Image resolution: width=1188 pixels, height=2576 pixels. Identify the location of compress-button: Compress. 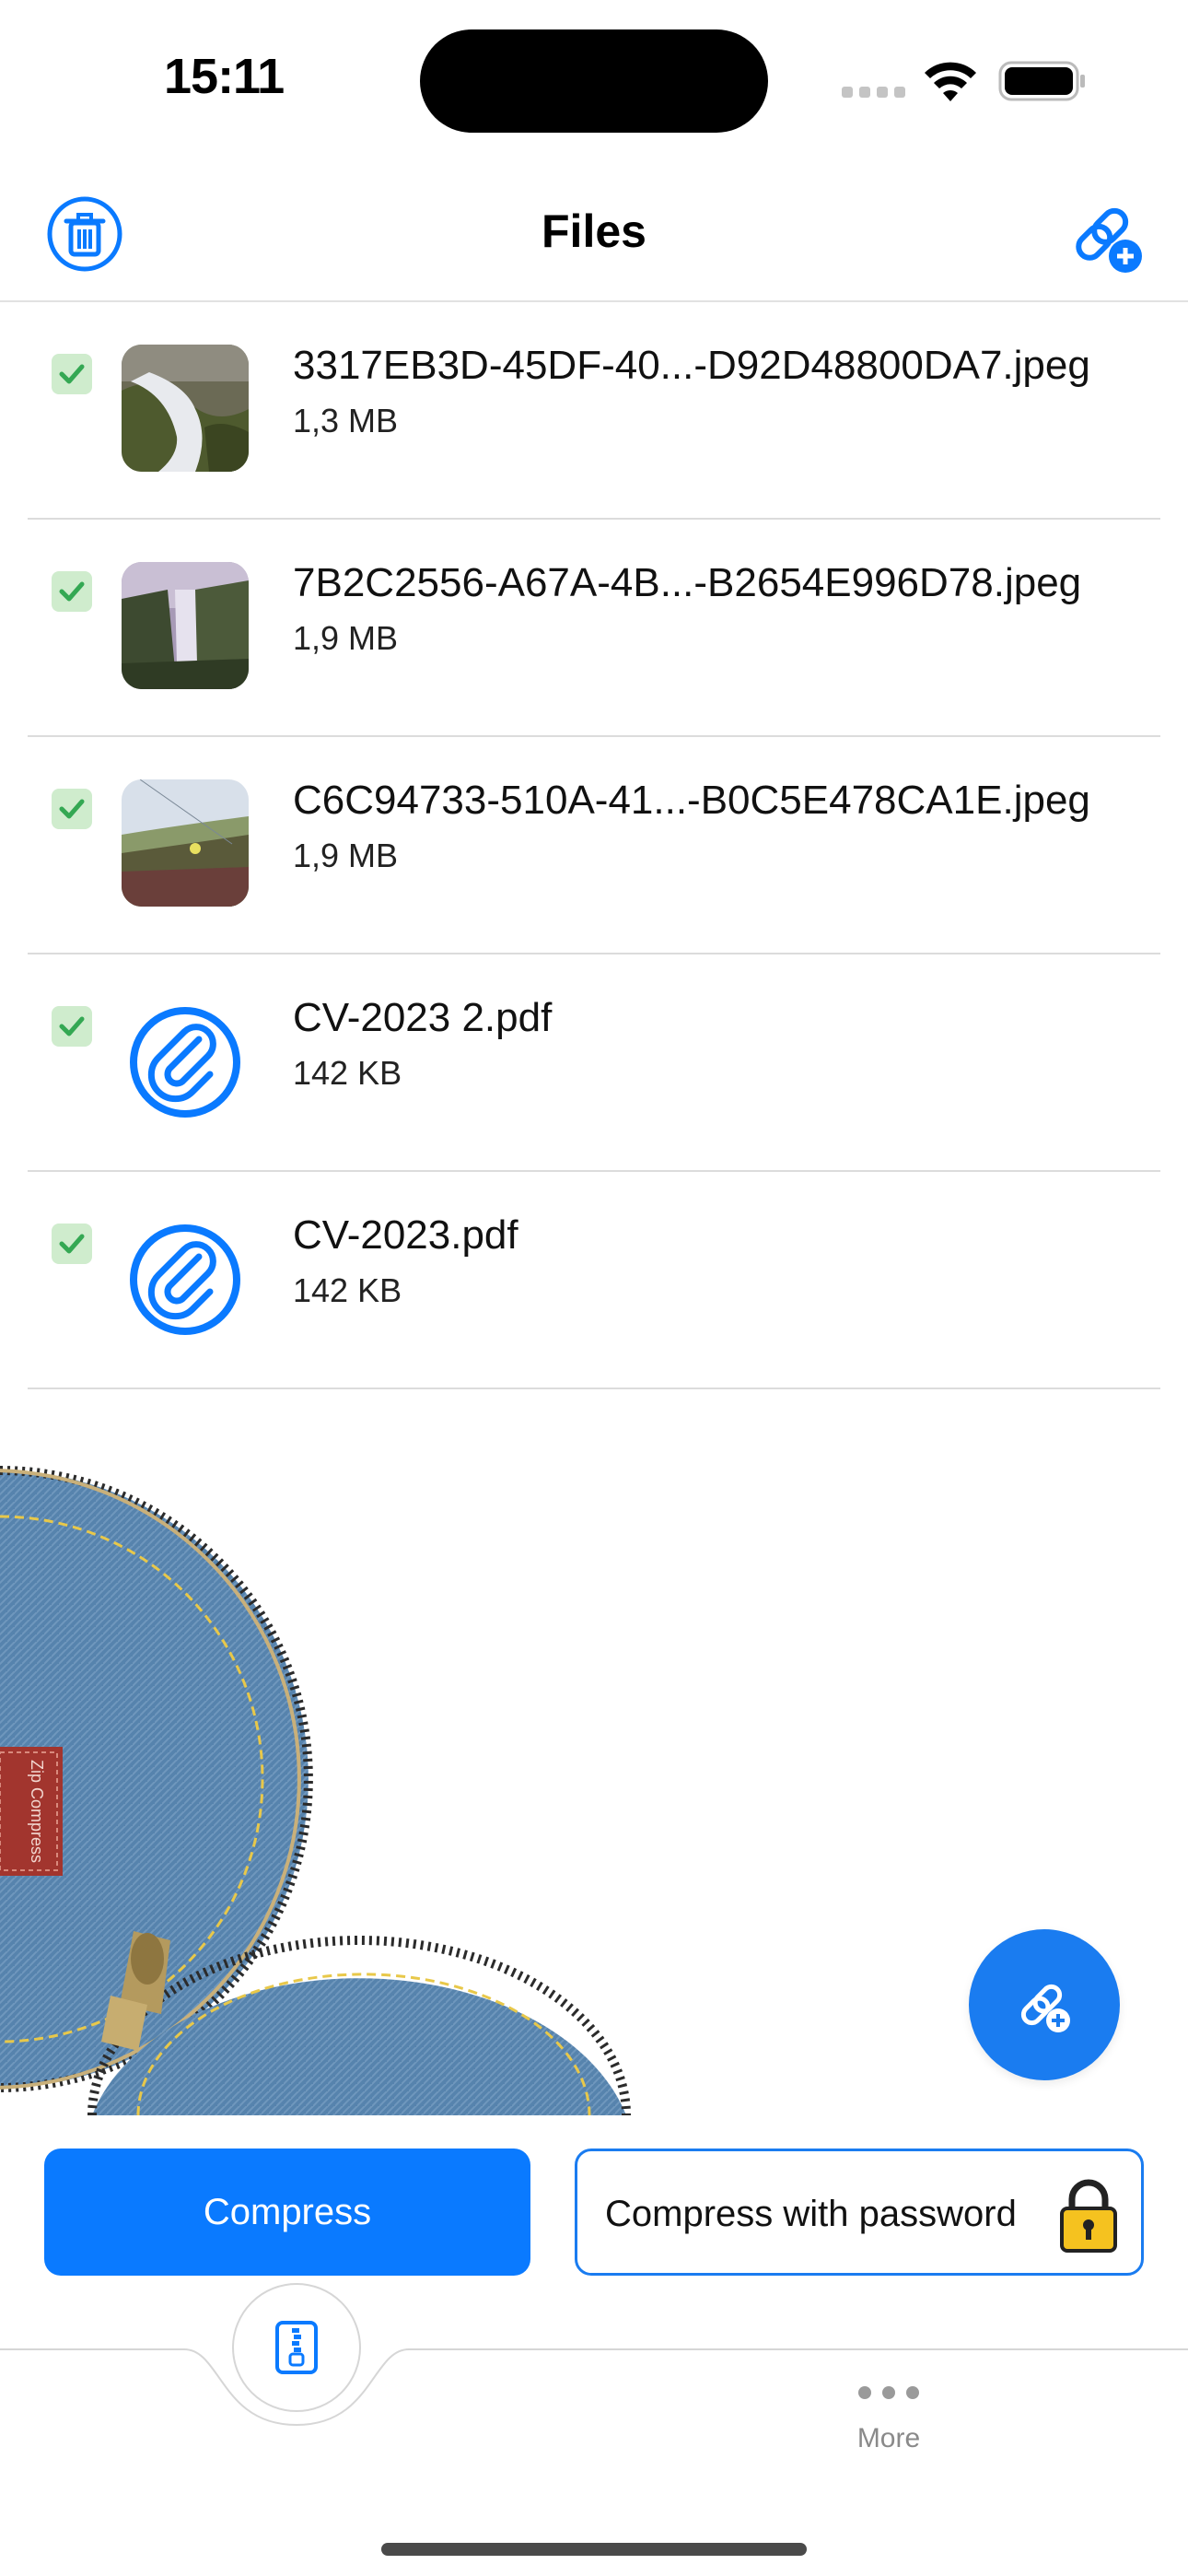
(287, 2213).